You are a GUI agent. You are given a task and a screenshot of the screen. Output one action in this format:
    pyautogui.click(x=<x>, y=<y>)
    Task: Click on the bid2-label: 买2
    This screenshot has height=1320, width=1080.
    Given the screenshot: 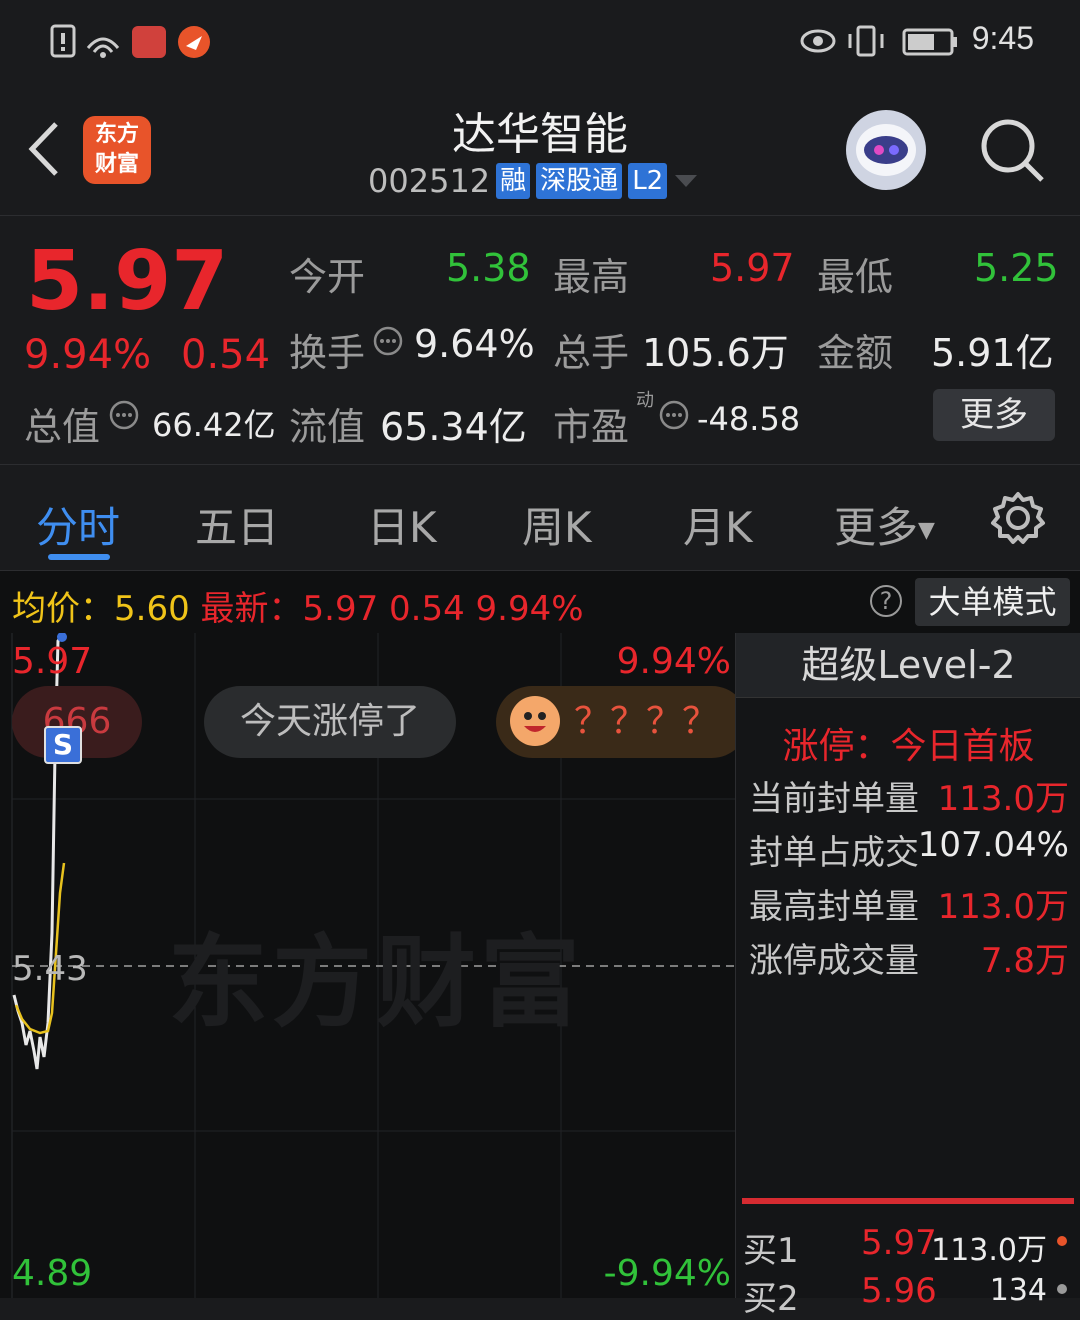 What is the action you would take?
    pyautogui.click(x=771, y=1299)
    